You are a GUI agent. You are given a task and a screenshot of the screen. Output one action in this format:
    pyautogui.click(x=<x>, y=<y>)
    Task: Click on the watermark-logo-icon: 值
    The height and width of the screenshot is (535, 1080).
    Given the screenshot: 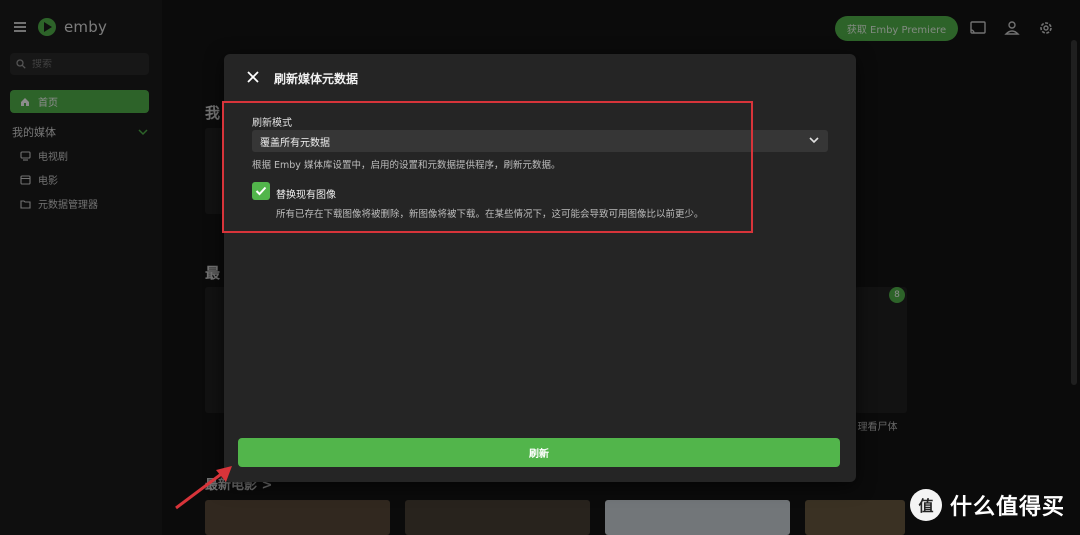 What is the action you would take?
    pyautogui.click(x=926, y=505)
    